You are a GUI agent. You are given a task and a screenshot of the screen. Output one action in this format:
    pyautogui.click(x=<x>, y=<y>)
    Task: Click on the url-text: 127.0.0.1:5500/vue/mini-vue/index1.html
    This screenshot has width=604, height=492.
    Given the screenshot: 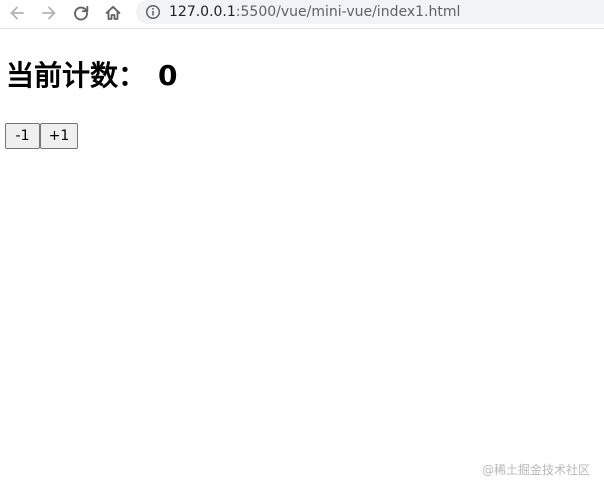 What is the action you would take?
    pyautogui.click(x=314, y=12)
    